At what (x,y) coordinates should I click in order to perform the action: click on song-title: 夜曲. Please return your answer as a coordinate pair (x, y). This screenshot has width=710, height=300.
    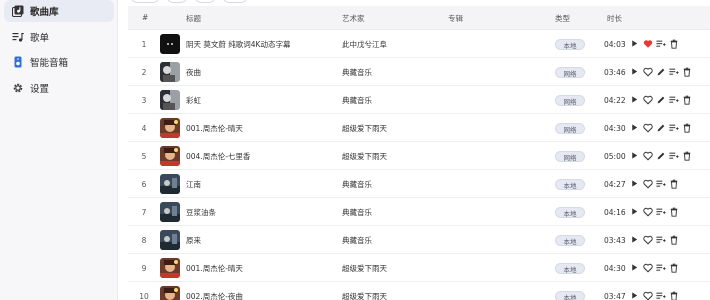
    Looking at the image, I should click on (193, 72).